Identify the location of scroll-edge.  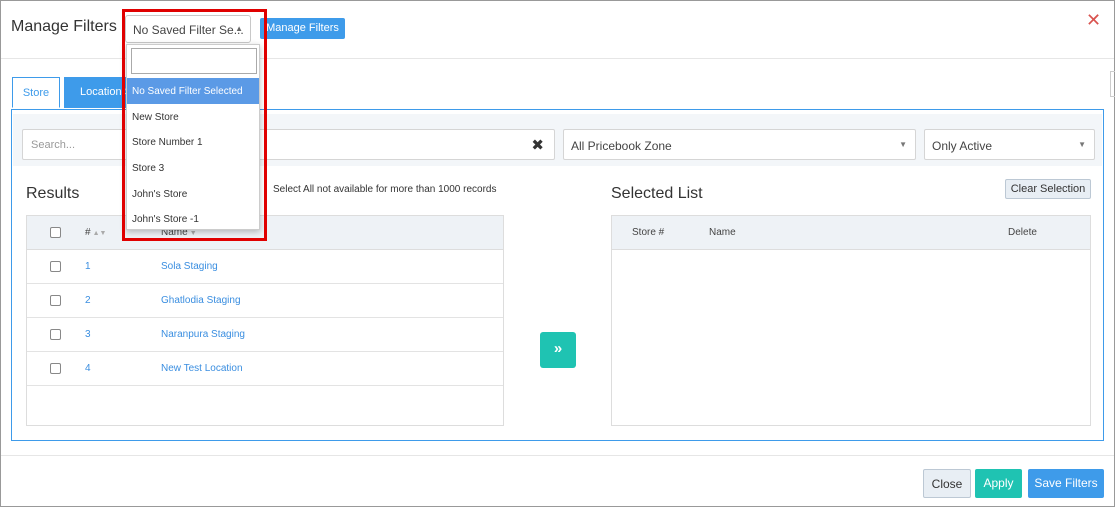
(1112, 84).